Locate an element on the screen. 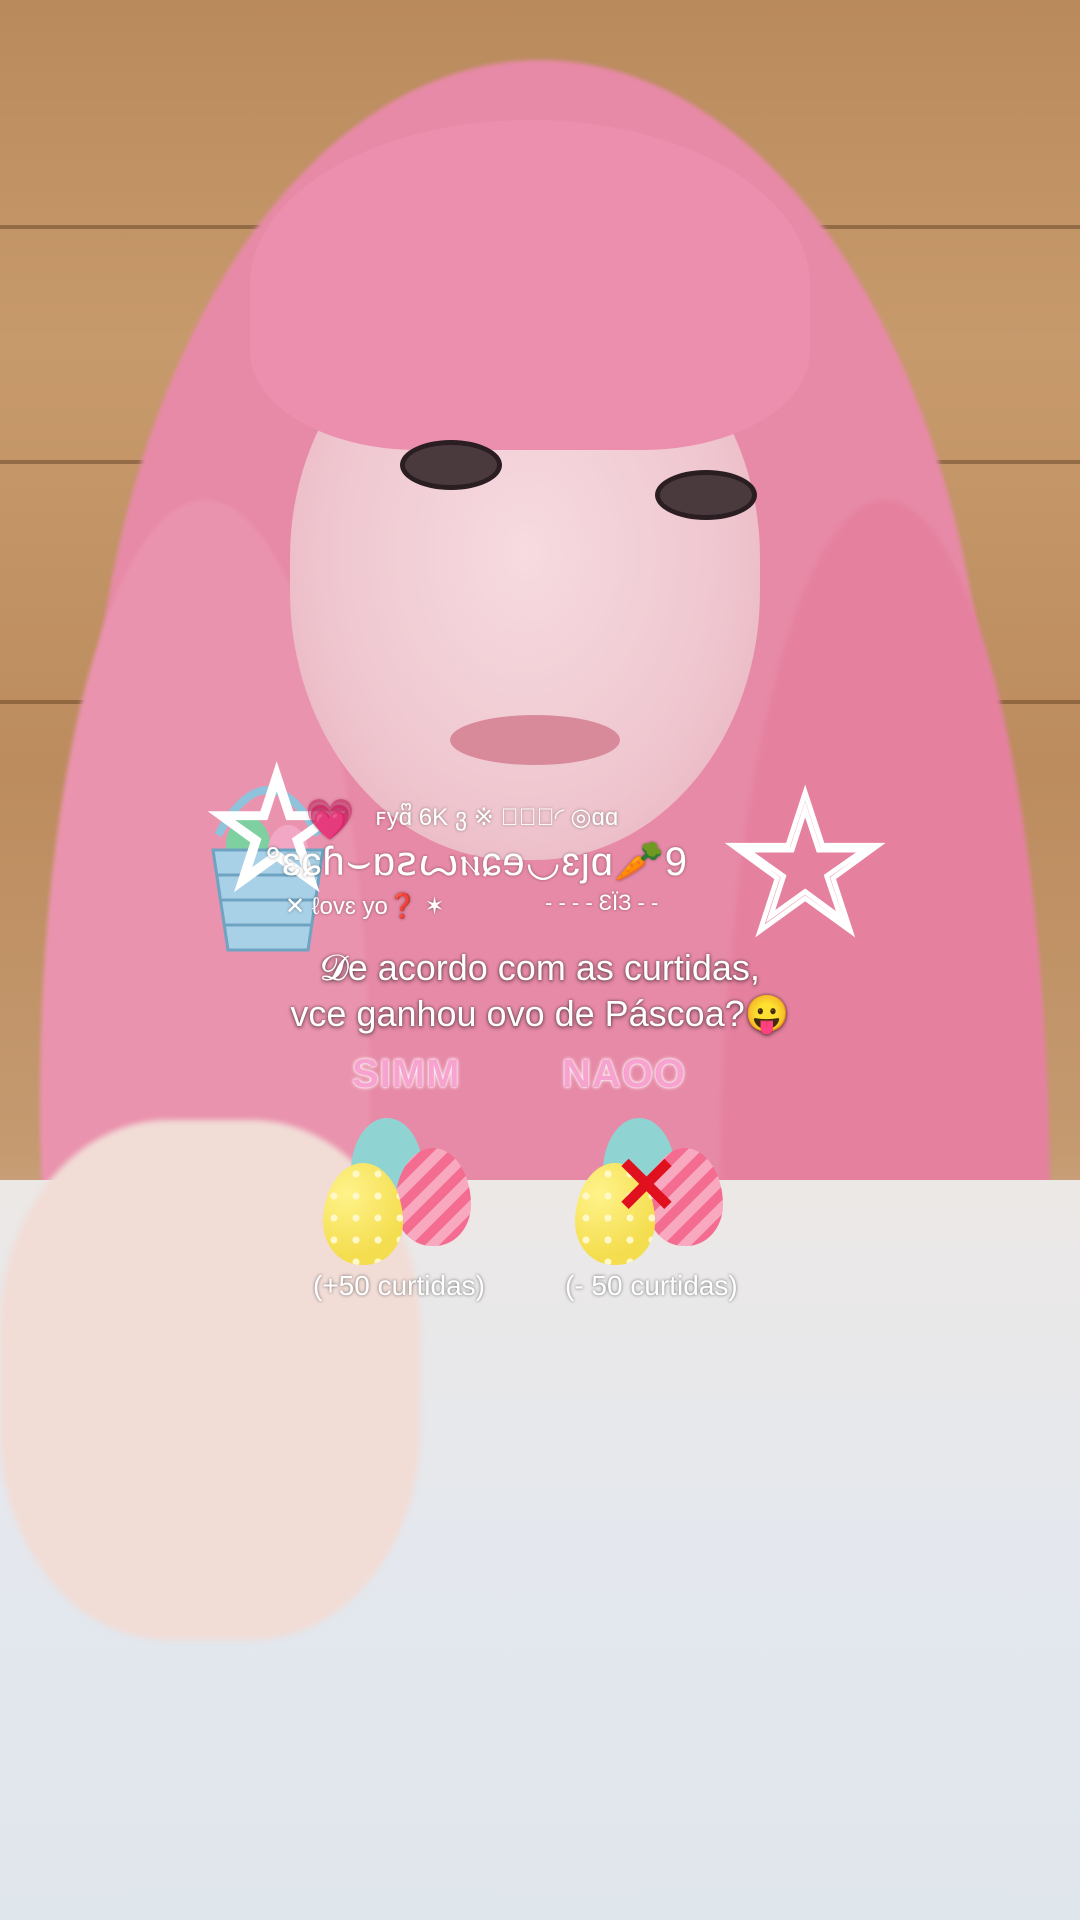  right-eye is located at coordinates (706, 495).